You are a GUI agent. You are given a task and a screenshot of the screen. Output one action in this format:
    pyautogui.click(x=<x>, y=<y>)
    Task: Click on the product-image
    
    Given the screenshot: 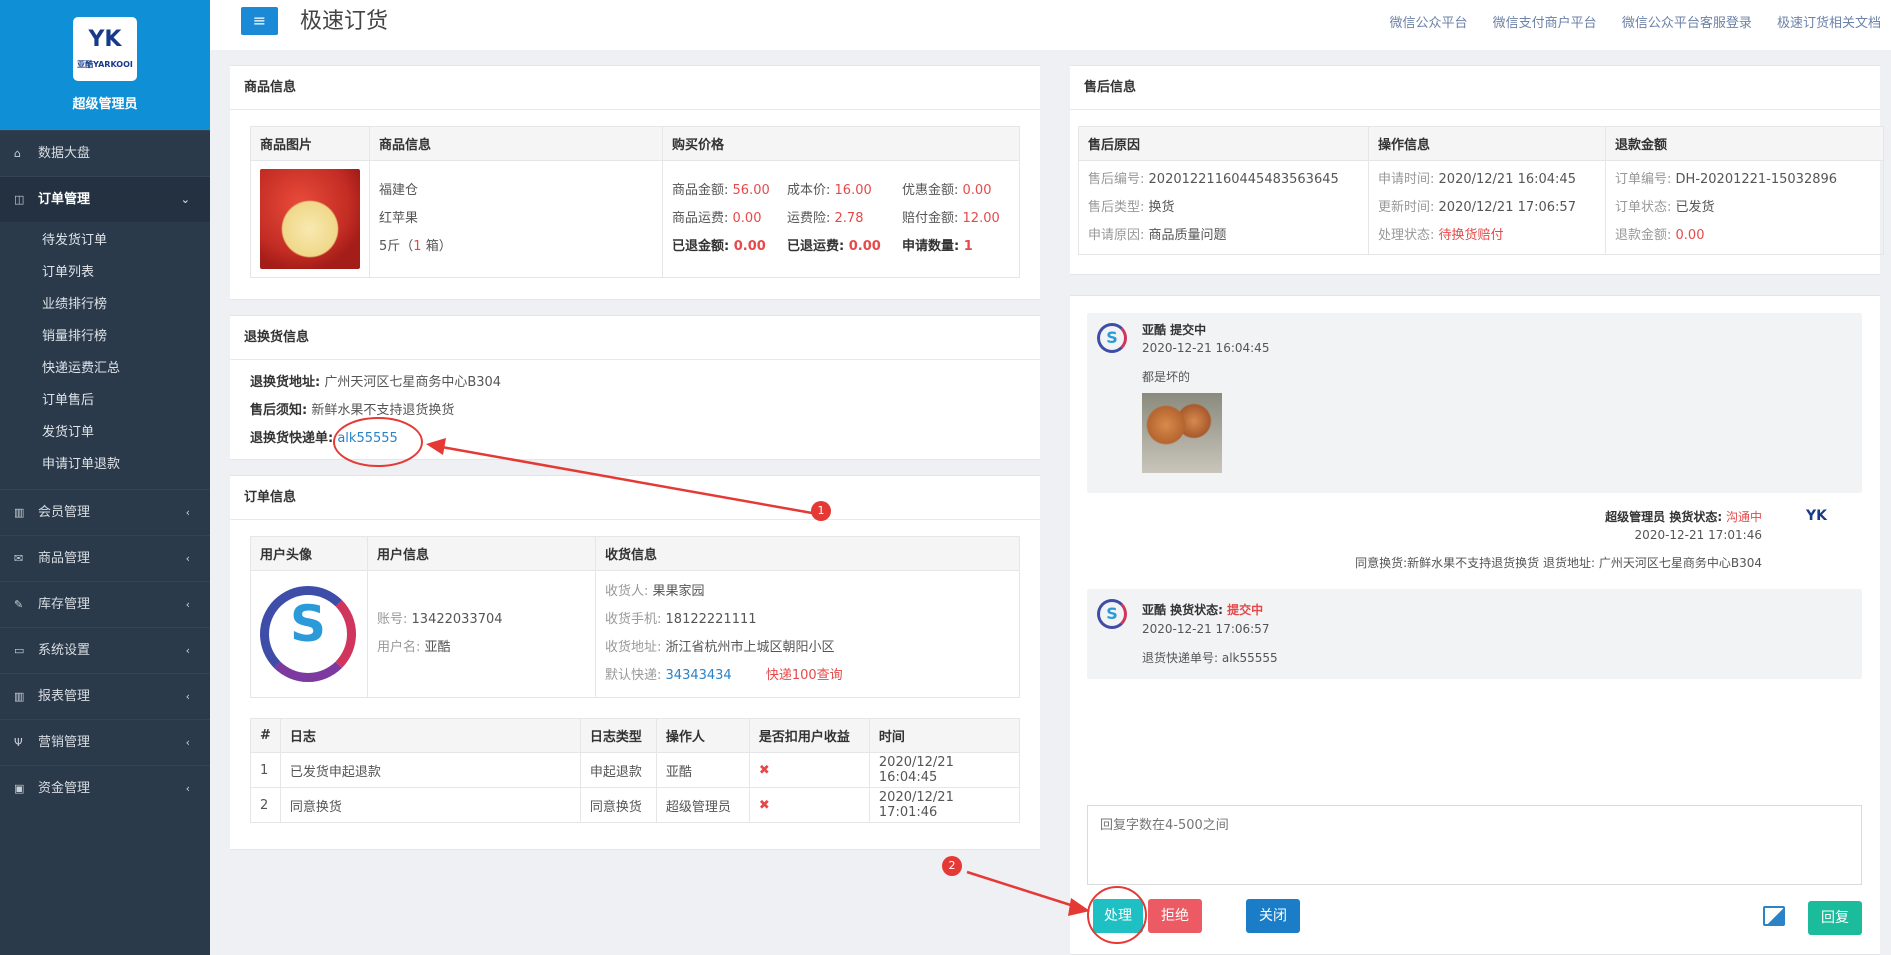 What is the action you would take?
    pyautogui.click(x=310, y=219)
    